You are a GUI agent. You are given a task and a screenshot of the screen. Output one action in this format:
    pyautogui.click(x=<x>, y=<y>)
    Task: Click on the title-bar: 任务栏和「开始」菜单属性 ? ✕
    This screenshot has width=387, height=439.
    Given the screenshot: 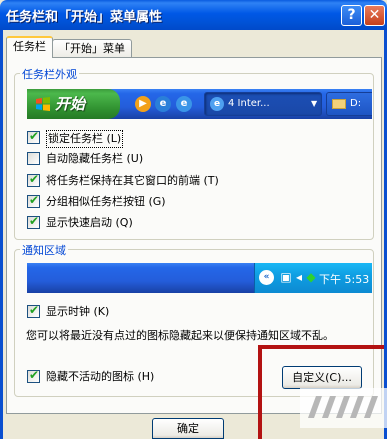 What is the action you would take?
    pyautogui.click(x=193, y=15)
    